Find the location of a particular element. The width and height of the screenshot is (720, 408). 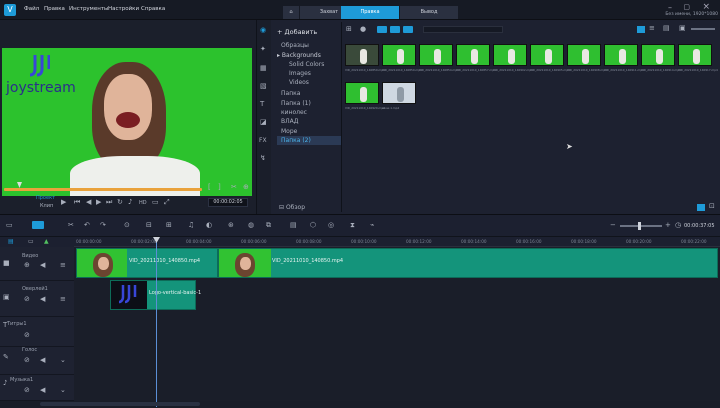

media-thumbnail: VID_20211010_140908.mp4 is located at coordinates (587, 61).